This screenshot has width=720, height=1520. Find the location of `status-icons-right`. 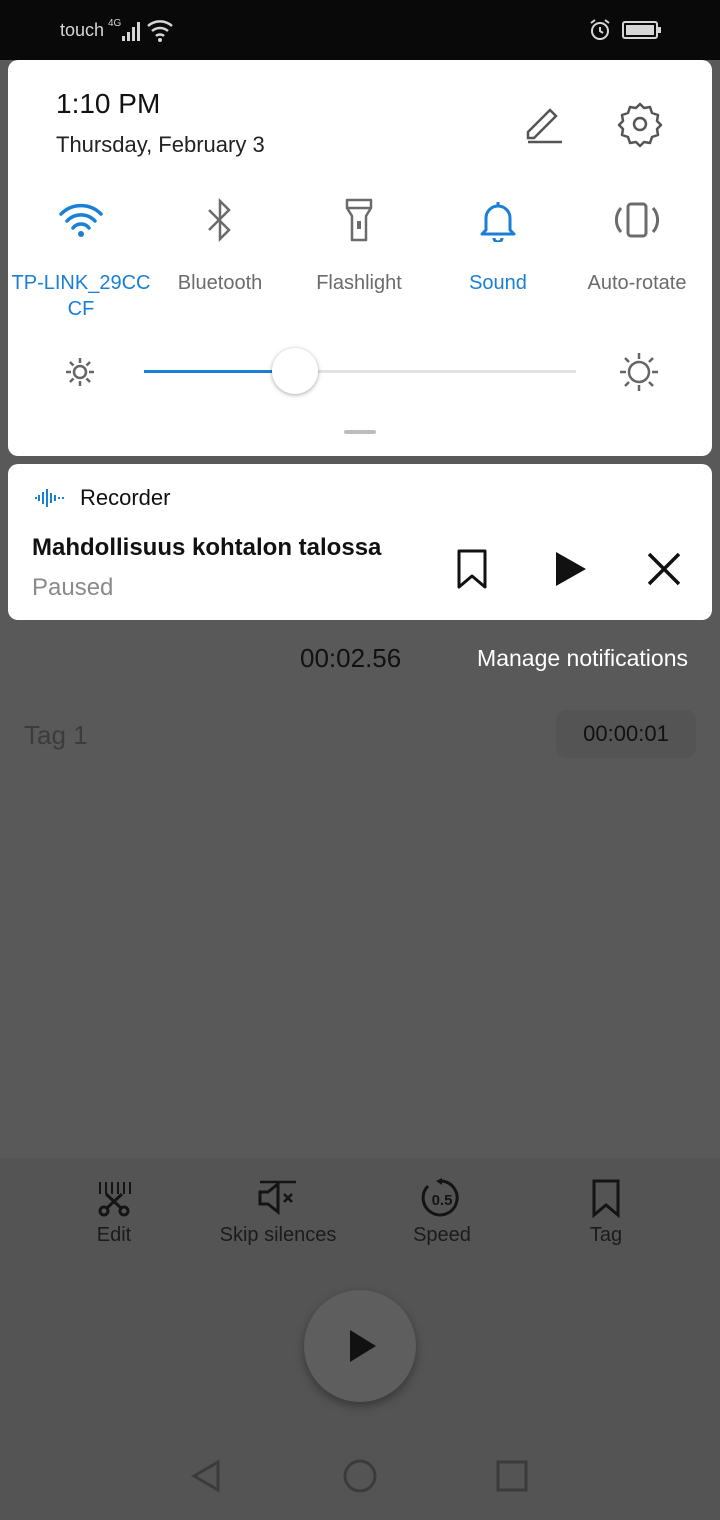

status-icons-right is located at coordinates (625, 32).